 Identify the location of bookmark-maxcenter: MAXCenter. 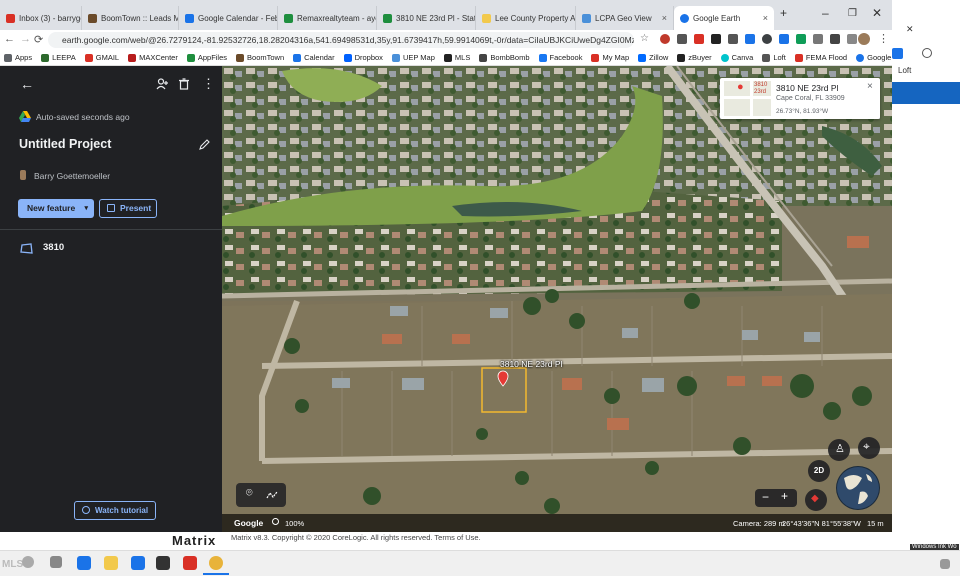
(153, 57).